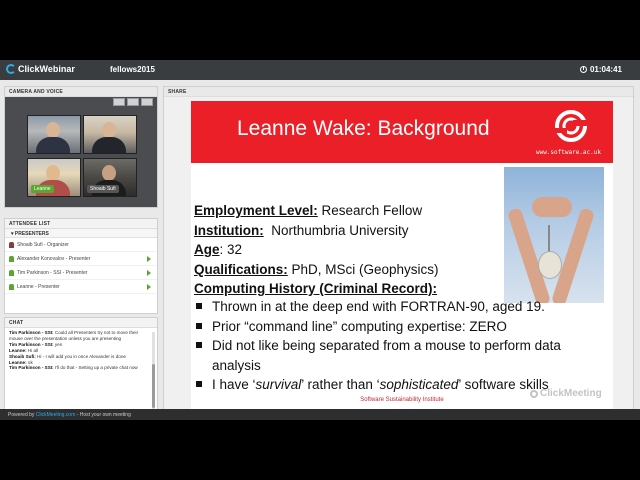 This screenshot has height=480, width=640. Describe the element at coordinates (22, 356) in the screenshot. I see `chat-author: Shoaib Sufi:` at that location.